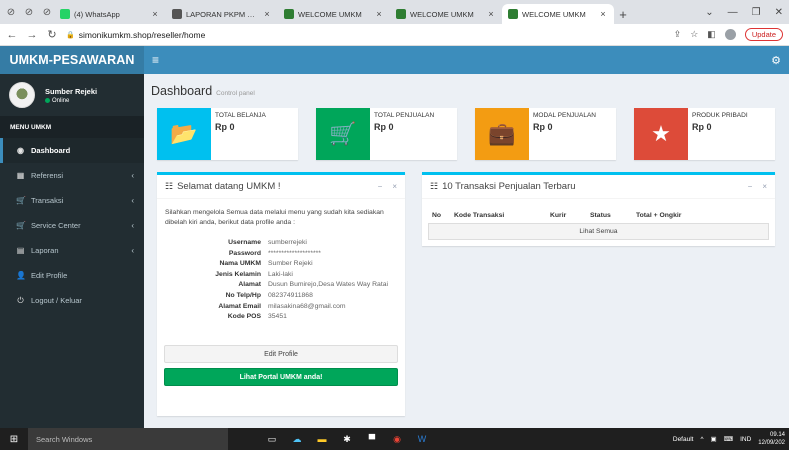 Image resolution: width=789 pixels, height=450 pixels. I want to click on system-tray: Default ^ ▣ ⌨ IND 09.14 12/09/202, so click(731, 439).